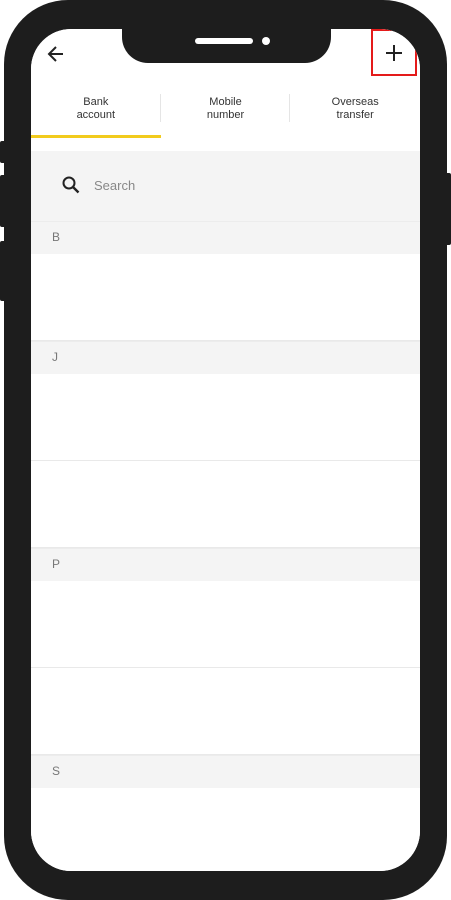 The height and width of the screenshot is (900, 451). I want to click on tab-label: Overseas transfer, so click(355, 108).